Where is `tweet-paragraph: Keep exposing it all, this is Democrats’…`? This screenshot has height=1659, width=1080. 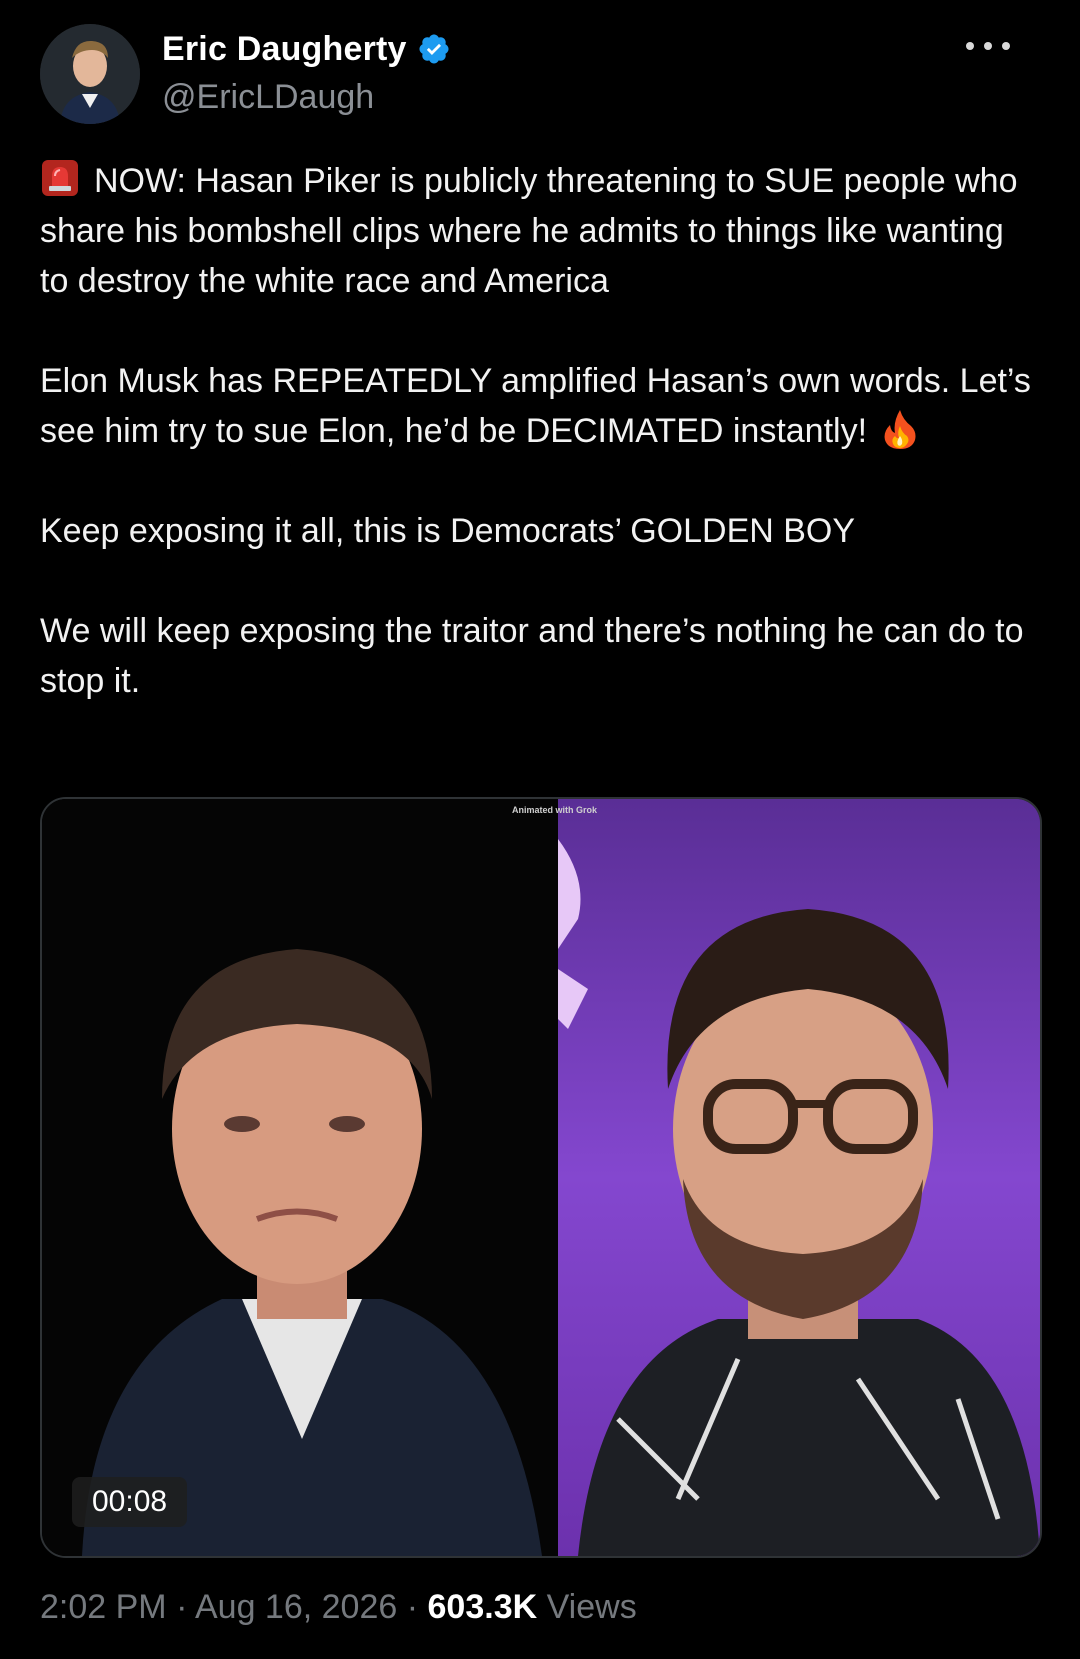
tweet-paragraph: Keep exposing it all, this is Democrats’… is located at coordinates (448, 531).